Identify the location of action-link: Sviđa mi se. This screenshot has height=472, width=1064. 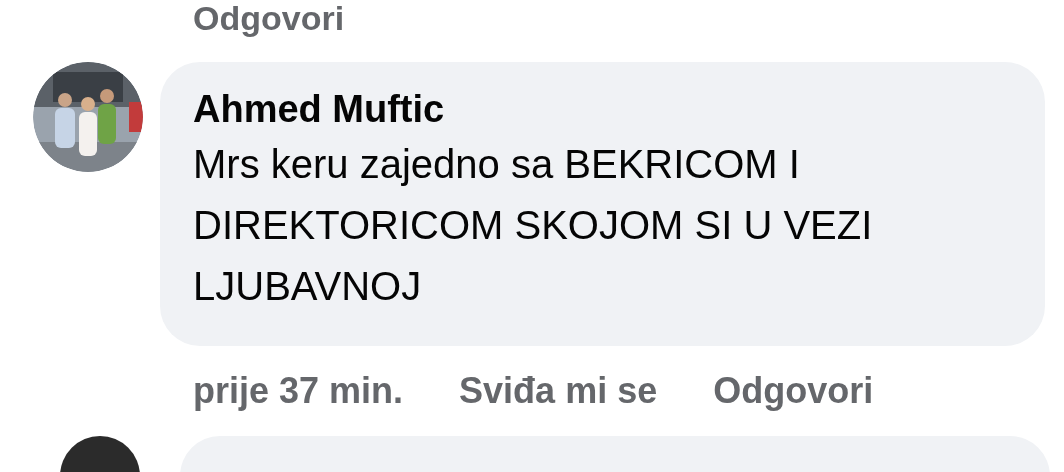
(558, 391).